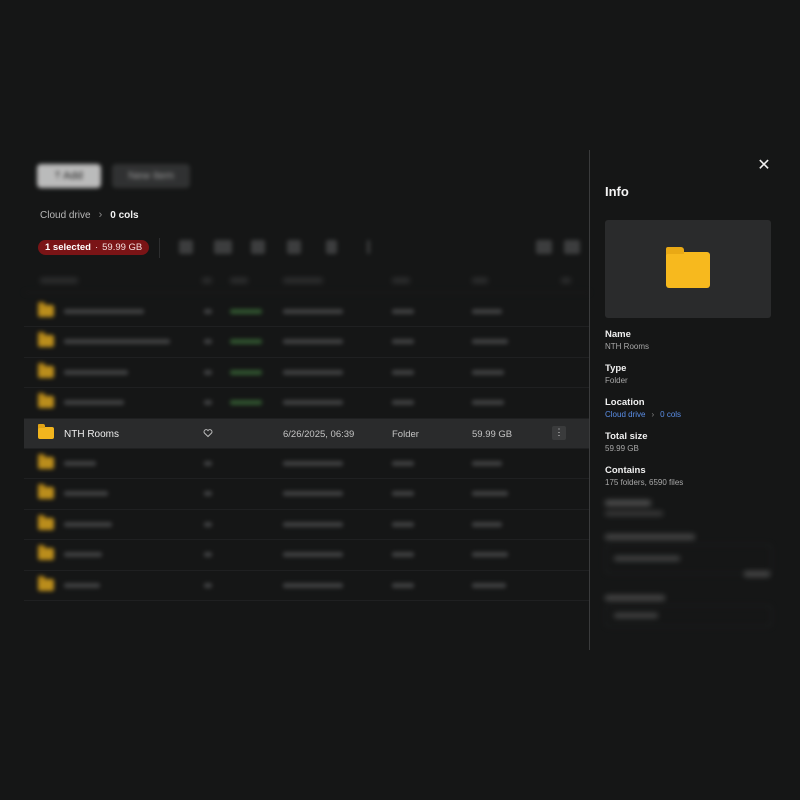 The height and width of the screenshot is (800, 800). Describe the element at coordinates (223, 247) in the screenshot. I see `share-icon` at that location.